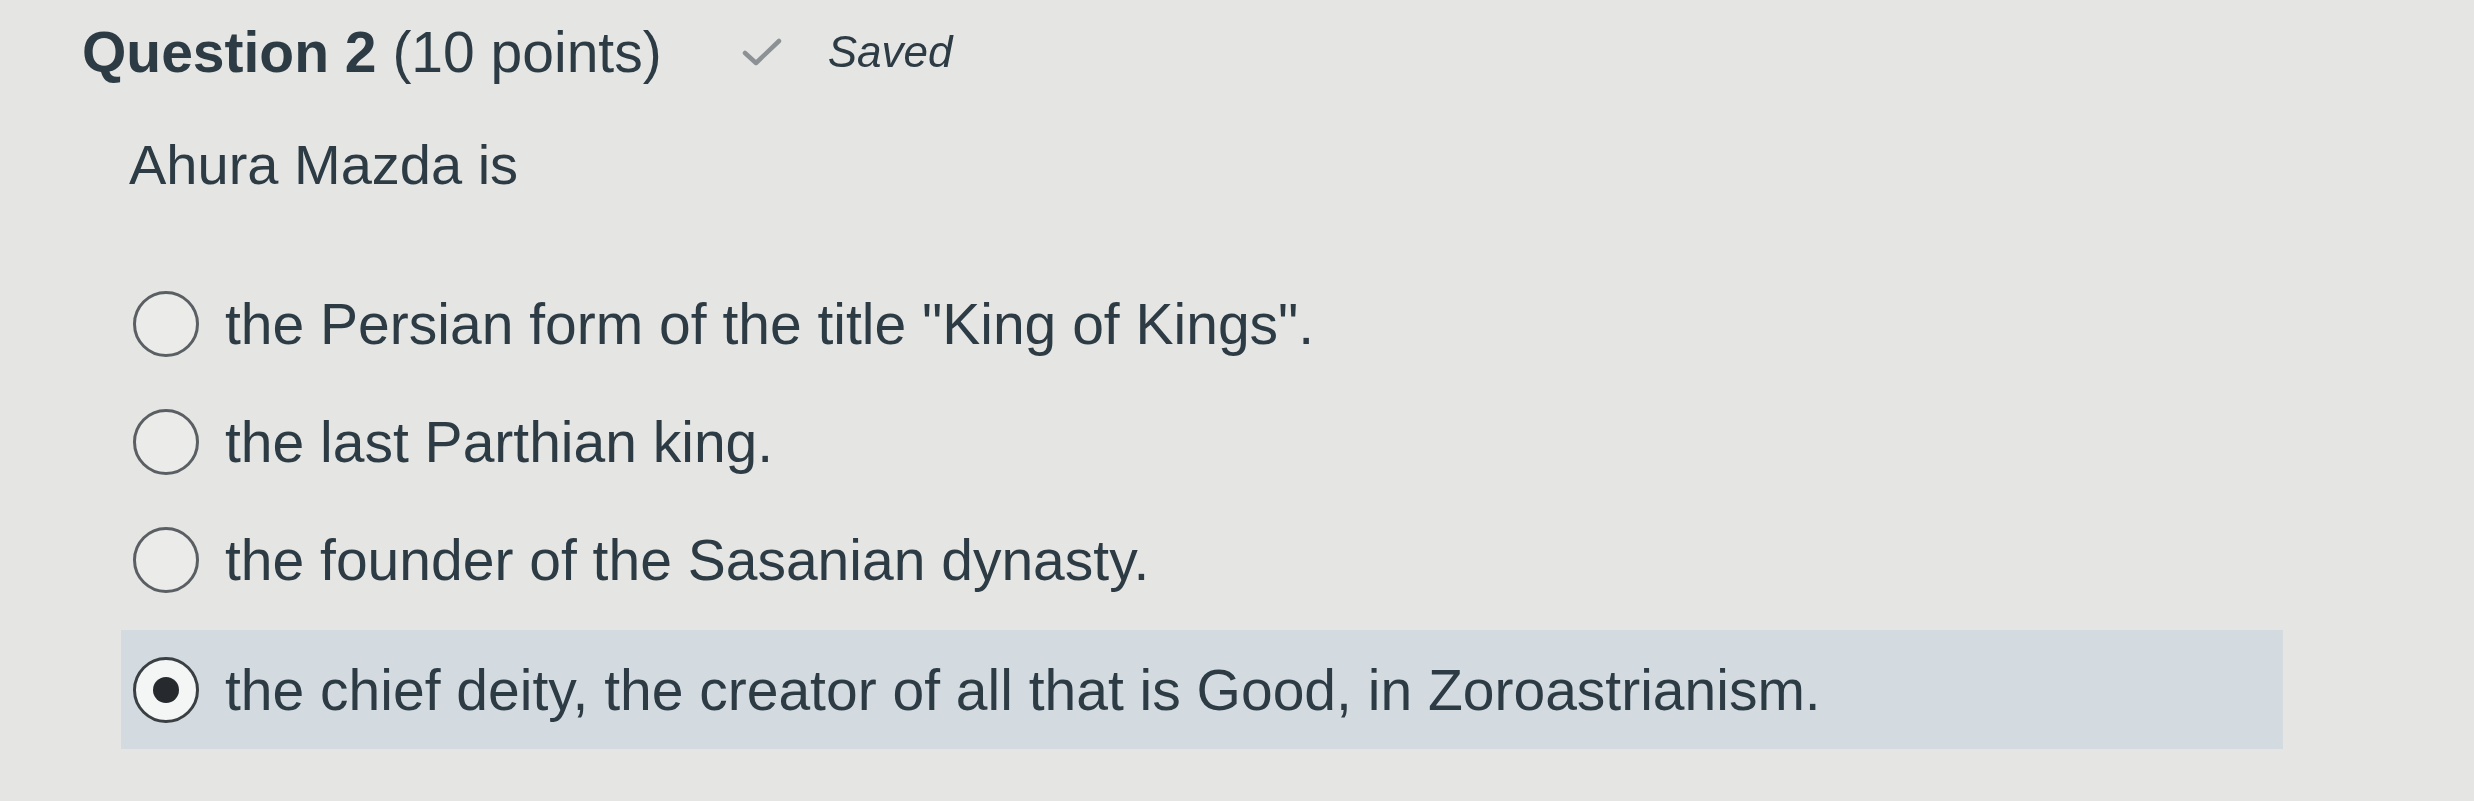 The width and height of the screenshot is (2474, 801). I want to click on question-prompt: Ahura Mazda is, so click(324, 165).